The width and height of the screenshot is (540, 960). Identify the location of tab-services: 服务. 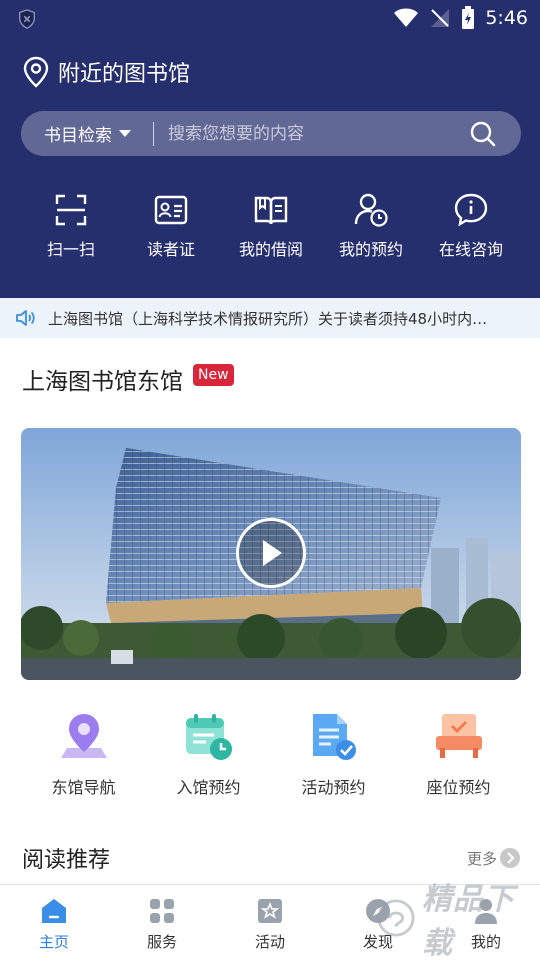
(162, 922).